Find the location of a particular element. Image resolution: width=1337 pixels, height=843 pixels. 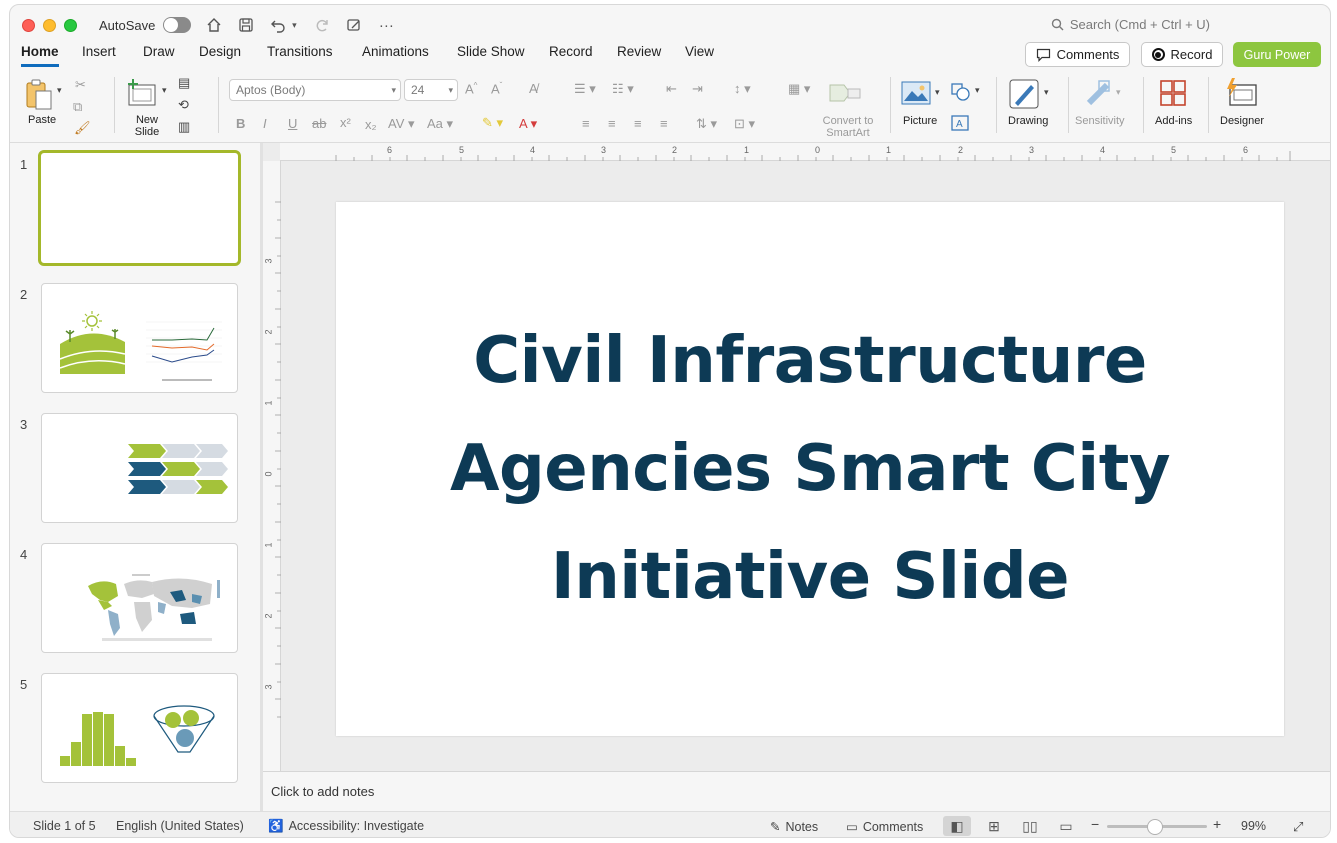

comments-toggle: ▭ Comments is located at coordinates (884, 826).